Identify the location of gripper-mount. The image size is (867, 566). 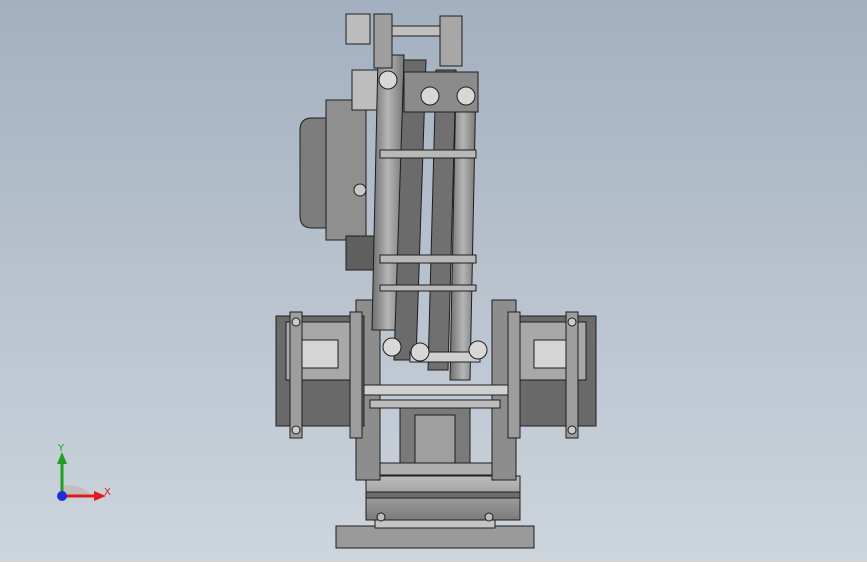
(358, 29).